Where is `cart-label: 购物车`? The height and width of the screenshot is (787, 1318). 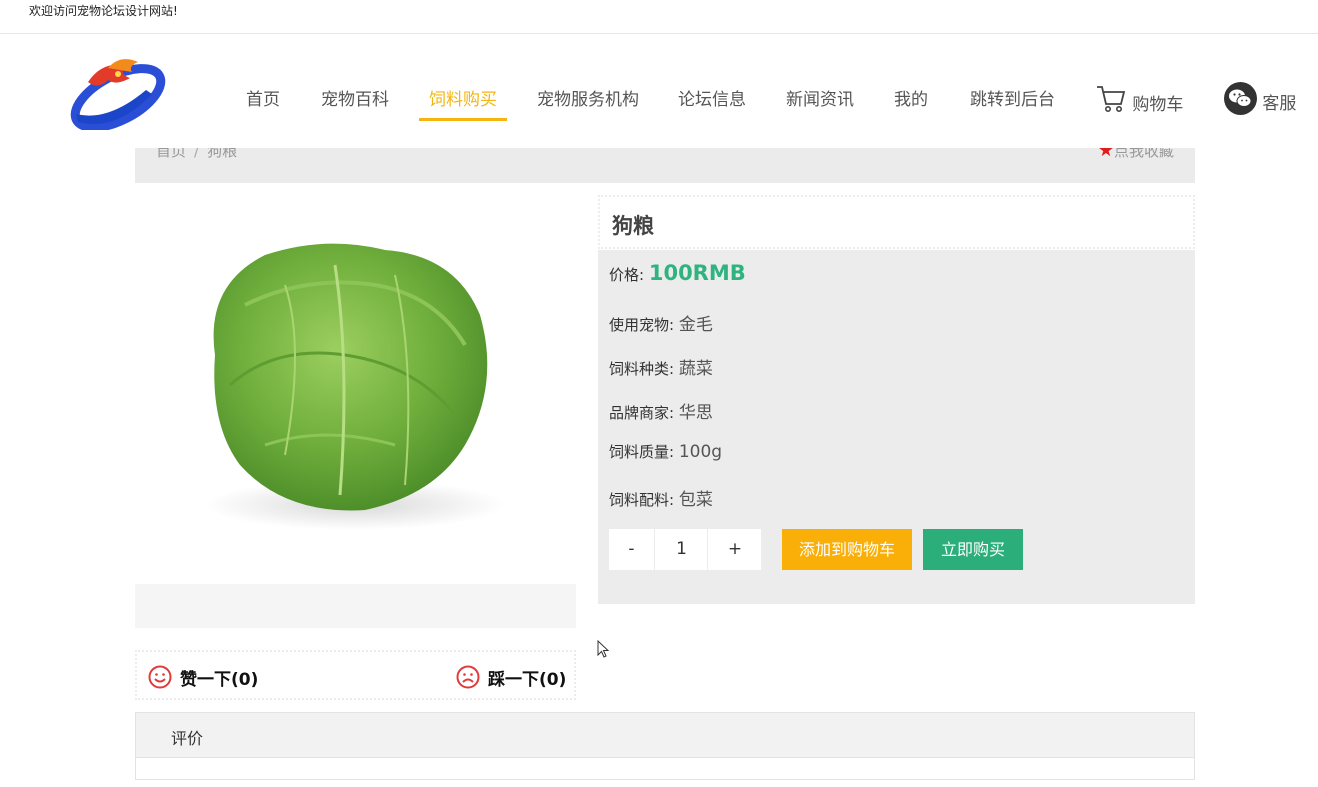 cart-label: 购物车 is located at coordinates (1158, 105).